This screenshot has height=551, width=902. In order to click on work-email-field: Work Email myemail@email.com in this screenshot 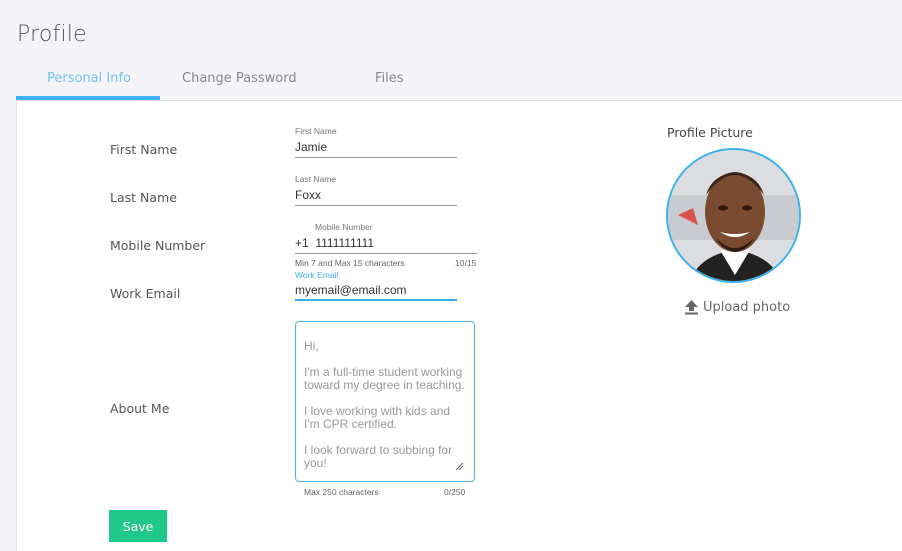, I will do `click(376, 285)`.